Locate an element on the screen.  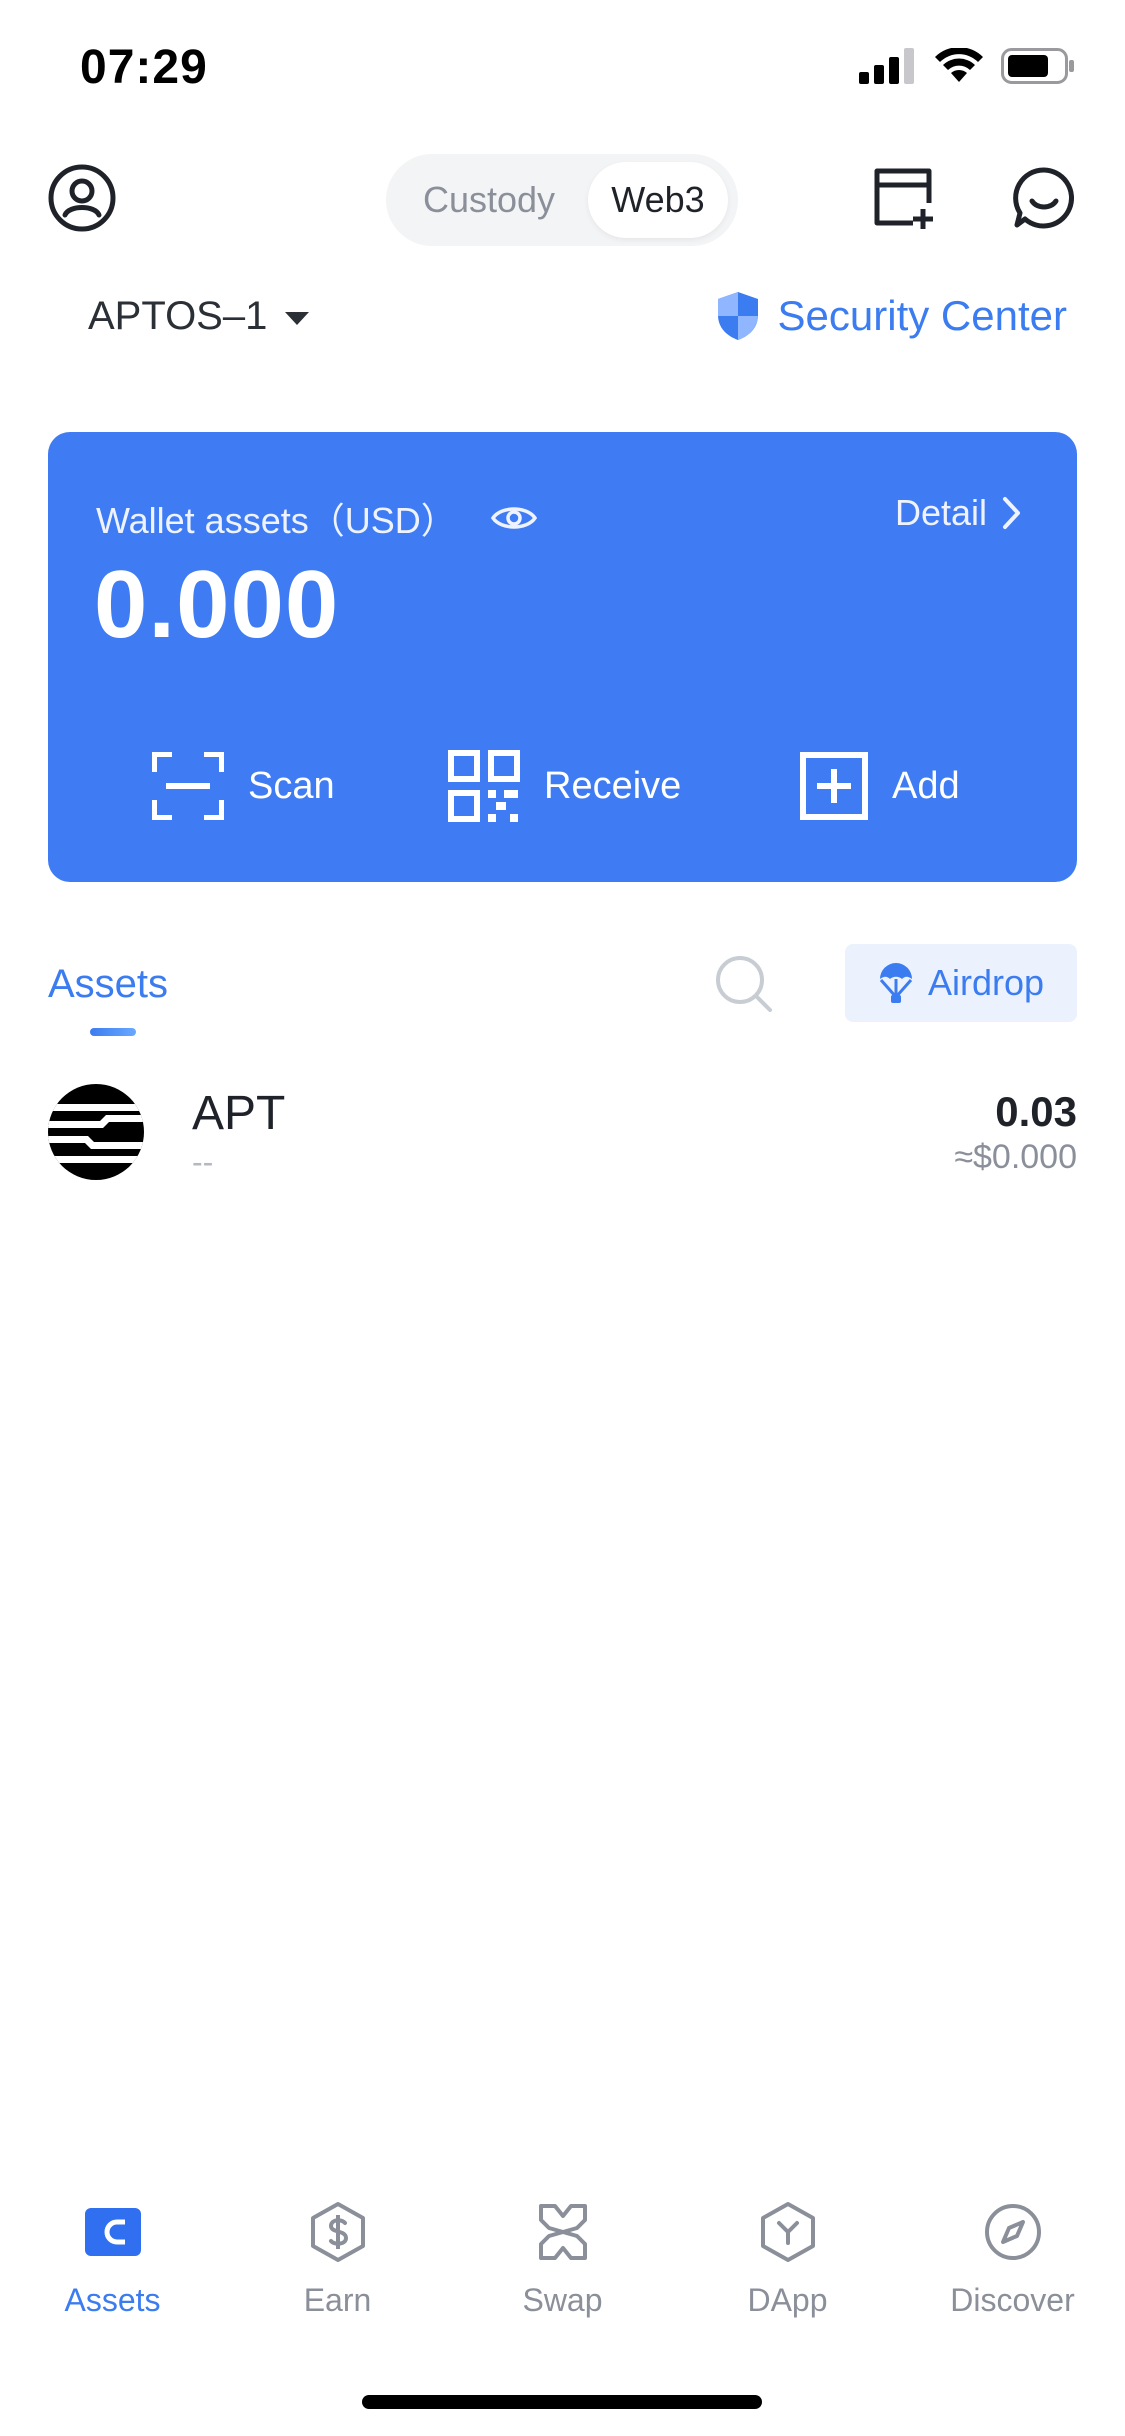
network-selector: APTOS–1 is located at coordinates (199, 316).